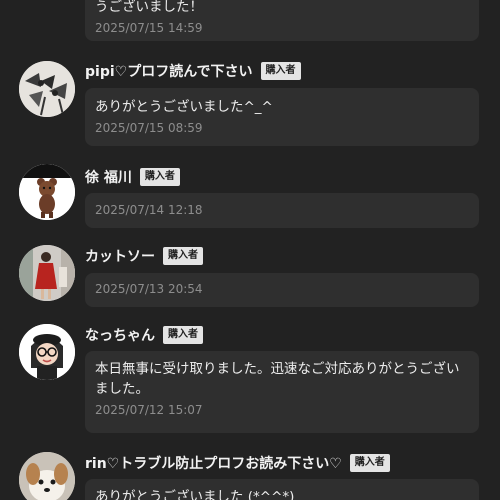  What do you see at coordinates (213, 463) in the screenshot?
I see `reviewer-name: rin♡トラブル防止プロフお読み下さい♡` at bounding box center [213, 463].